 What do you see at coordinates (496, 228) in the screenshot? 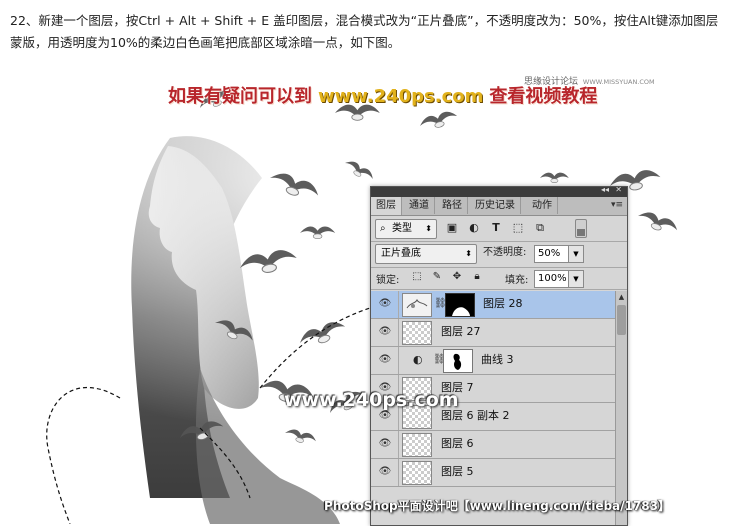
I see `type-filter-icon: T` at bounding box center [496, 228].